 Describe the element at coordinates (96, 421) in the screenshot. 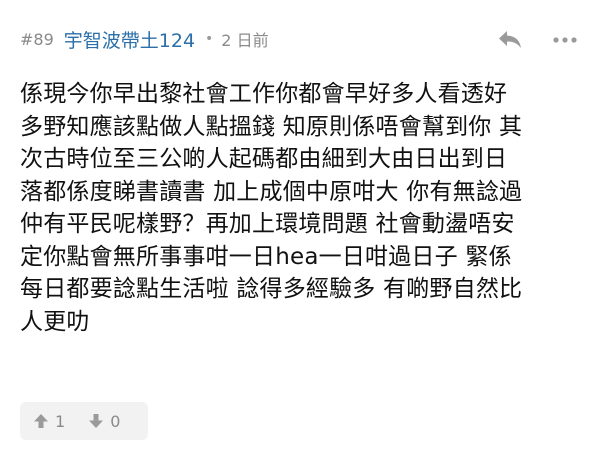

I see `thumbs-down-icon` at that location.